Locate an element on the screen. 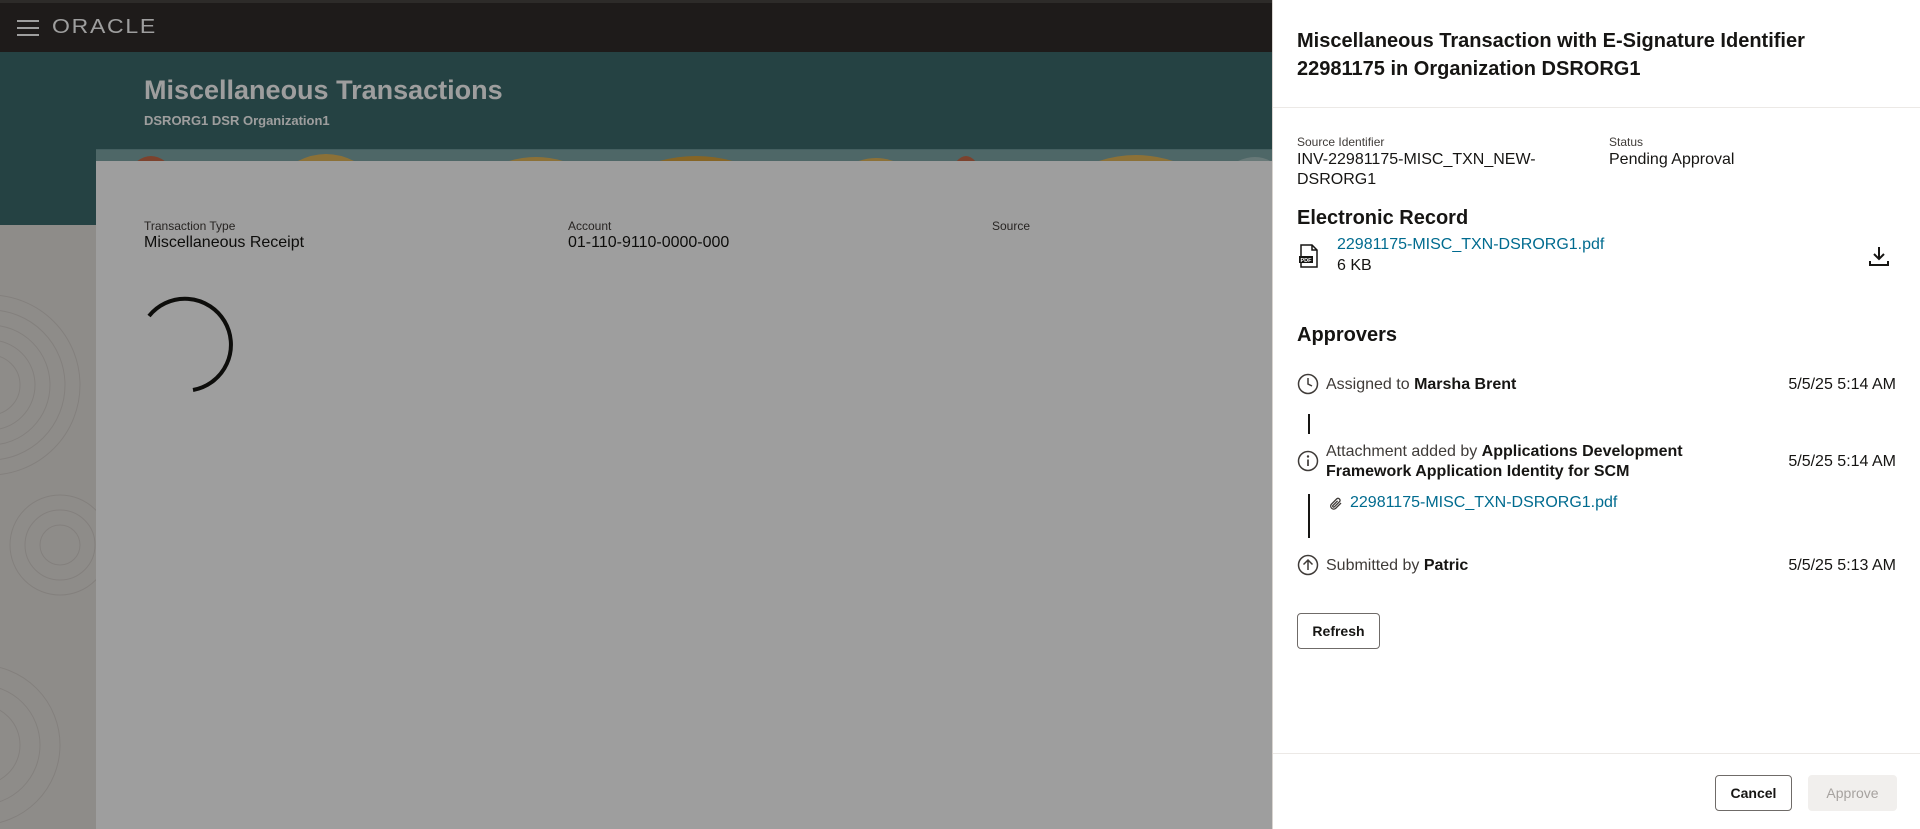 Image resolution: width=1920 pixels, height=829 pixels. source-identifier-value: INV-22981175-MISC_TXN_NEW-DSRORG1 is located at coordinates (1416, 169).